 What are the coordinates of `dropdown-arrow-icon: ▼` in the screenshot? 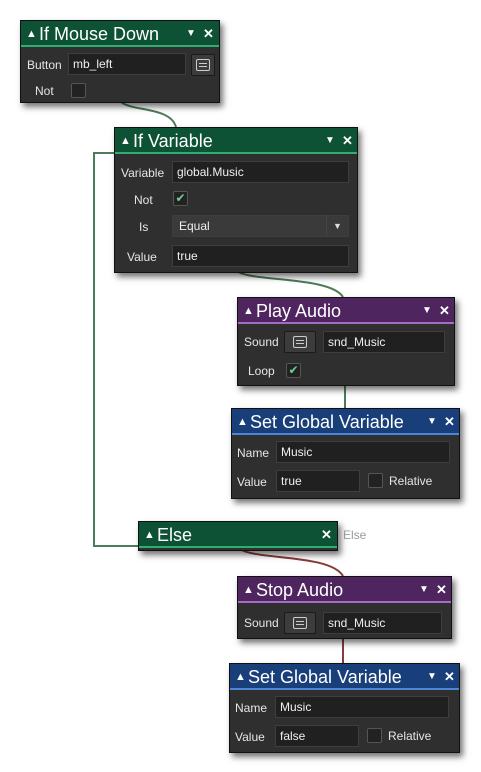 It's located at (337, 226).